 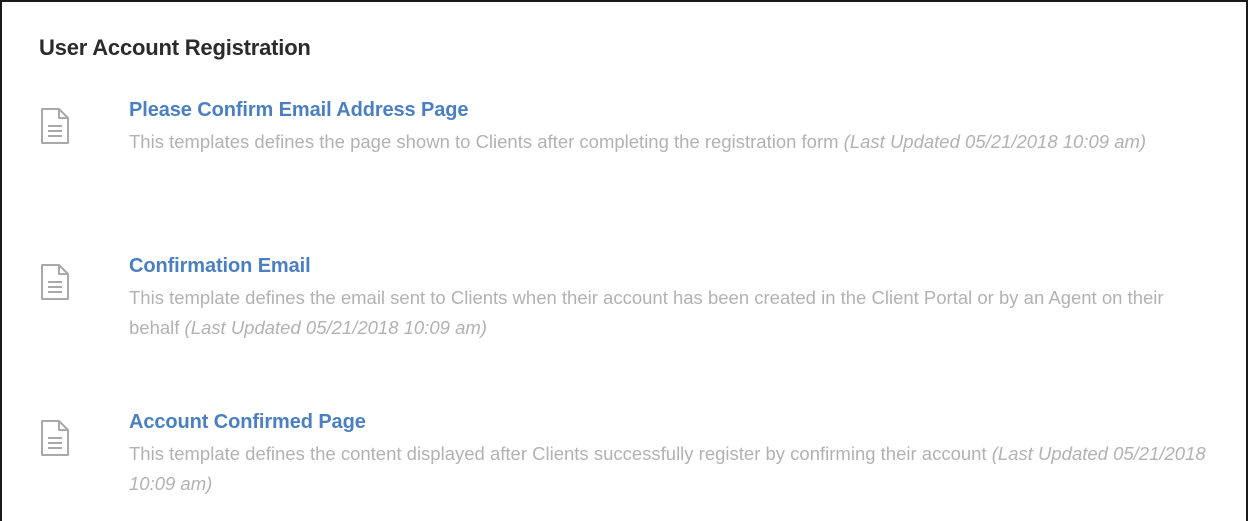 What do you see at coordinates (669, 266) in the screenshot?
I see `template-link-confirmation-email: Confirmation Email` at bounding box center [669, 266].